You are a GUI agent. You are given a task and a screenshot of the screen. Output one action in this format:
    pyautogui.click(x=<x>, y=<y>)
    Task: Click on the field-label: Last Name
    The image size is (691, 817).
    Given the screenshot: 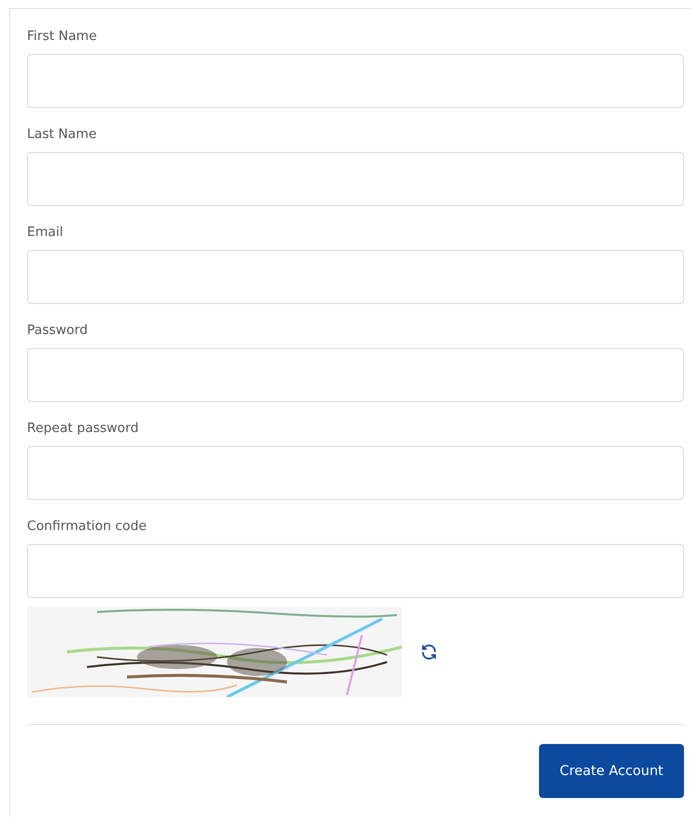 What is the action you would take?
    pyautogui.click(x=62, y=135)
    